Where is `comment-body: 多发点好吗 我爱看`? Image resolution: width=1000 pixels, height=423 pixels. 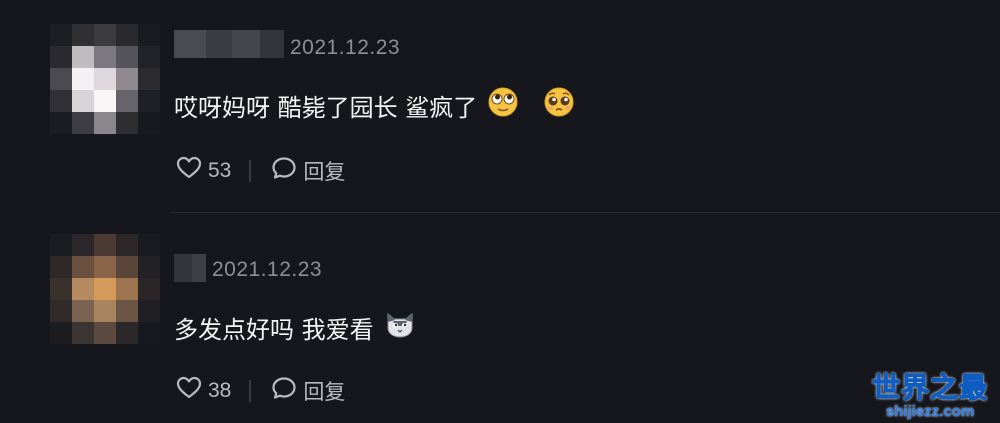
comment-body: 多发点好吗 我爱看 is located at coordinates (274, 329).